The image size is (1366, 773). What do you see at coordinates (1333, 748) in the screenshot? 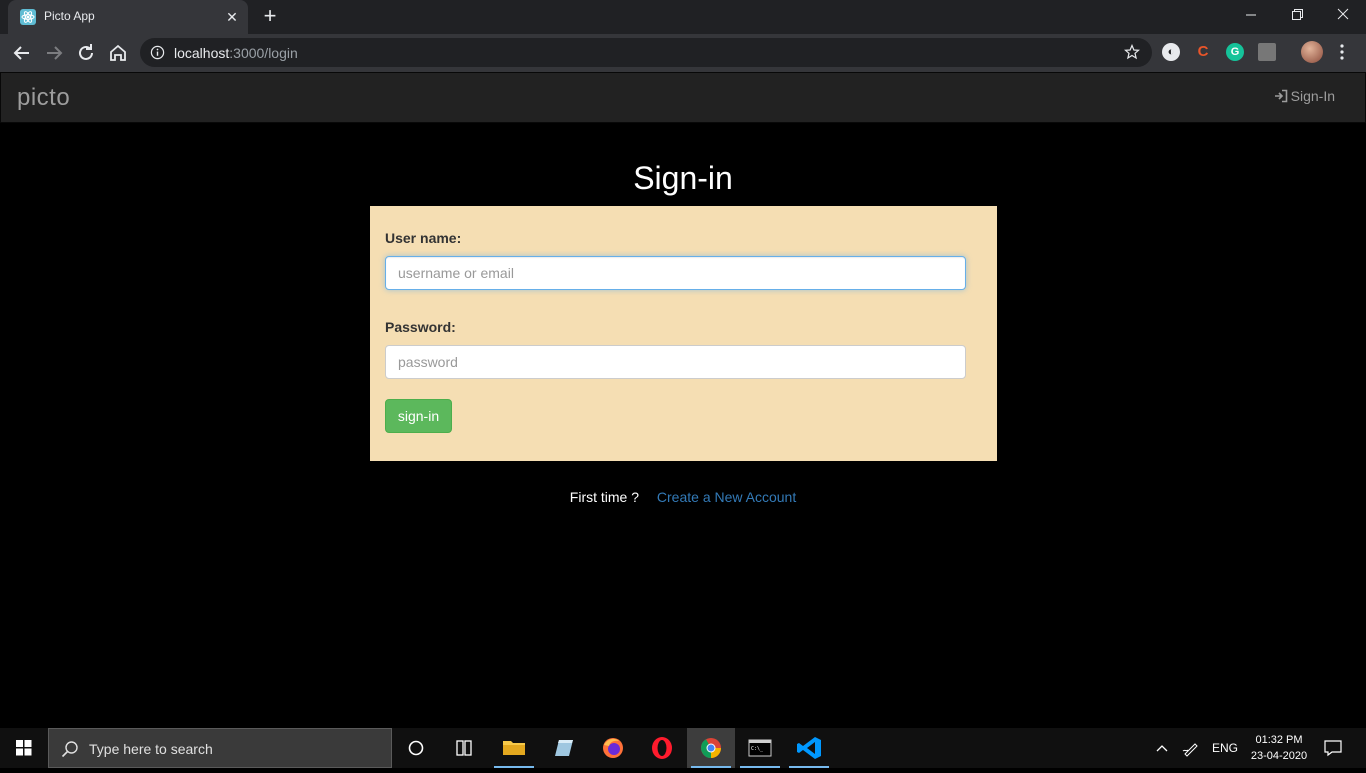
I see `notification-icon` at bounding box center [1333, 748].